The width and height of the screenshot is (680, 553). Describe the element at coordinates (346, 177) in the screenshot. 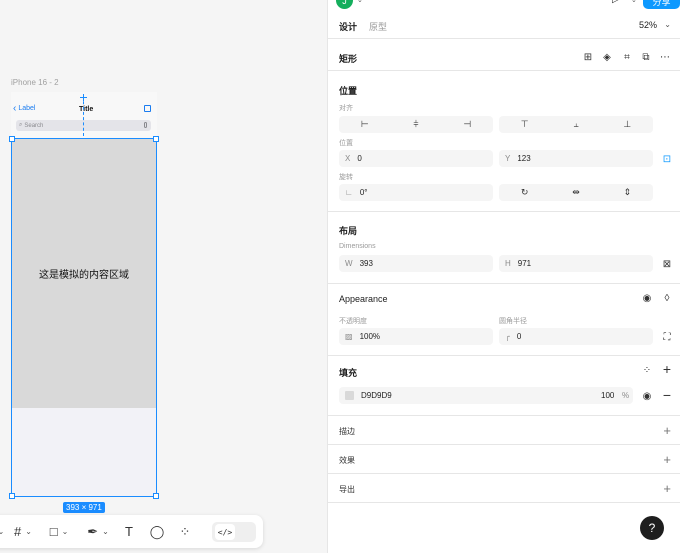

I see `rotation-label: 旋转` at that location.